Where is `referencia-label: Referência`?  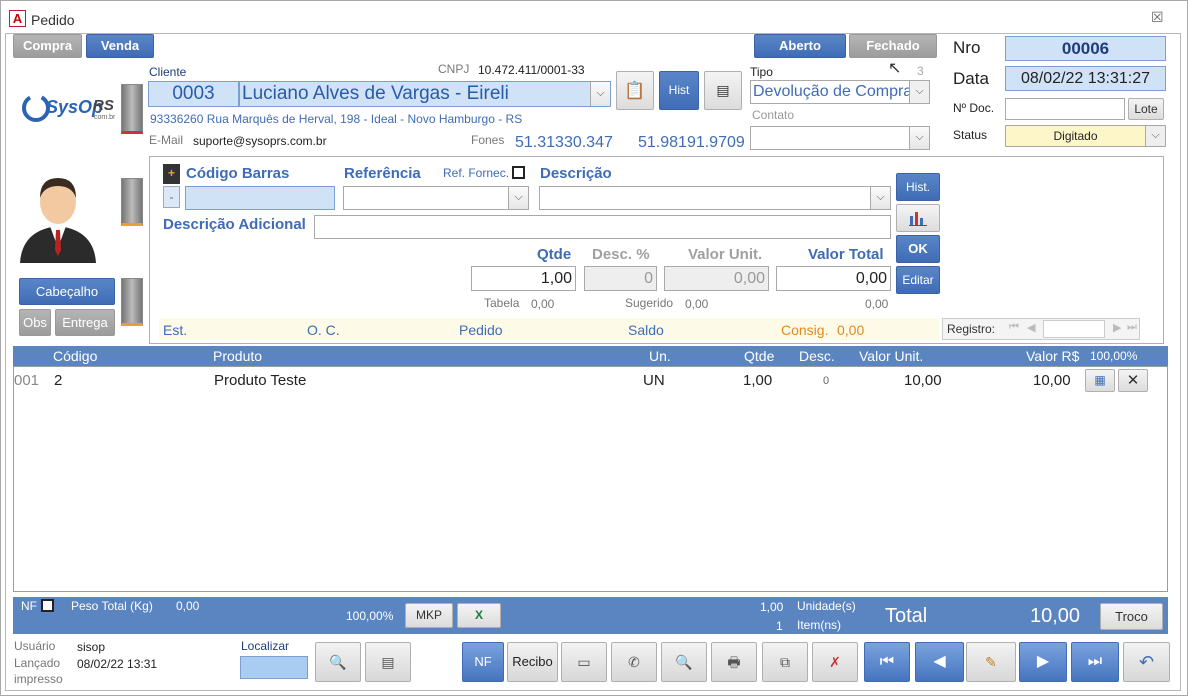 referencia-label: Referência is located at coordinates (382, 173).